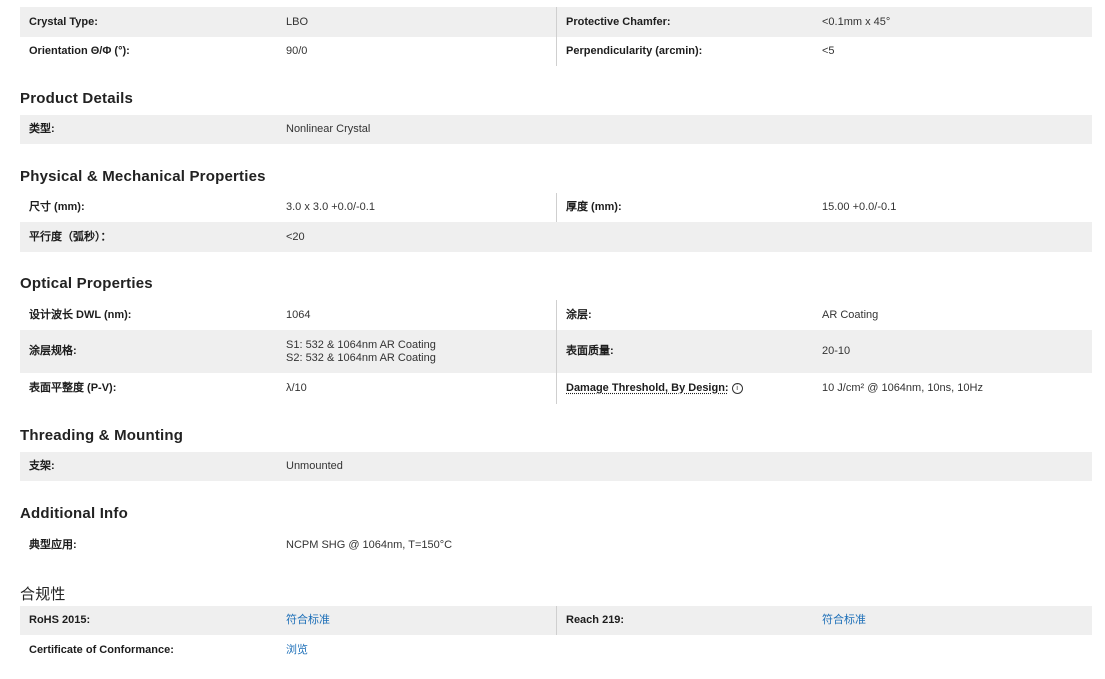  Describe the element at coordinates (79, 51) in the screenshot. I see `spec-label: Orientation Θ/Φ (°):` at that location.